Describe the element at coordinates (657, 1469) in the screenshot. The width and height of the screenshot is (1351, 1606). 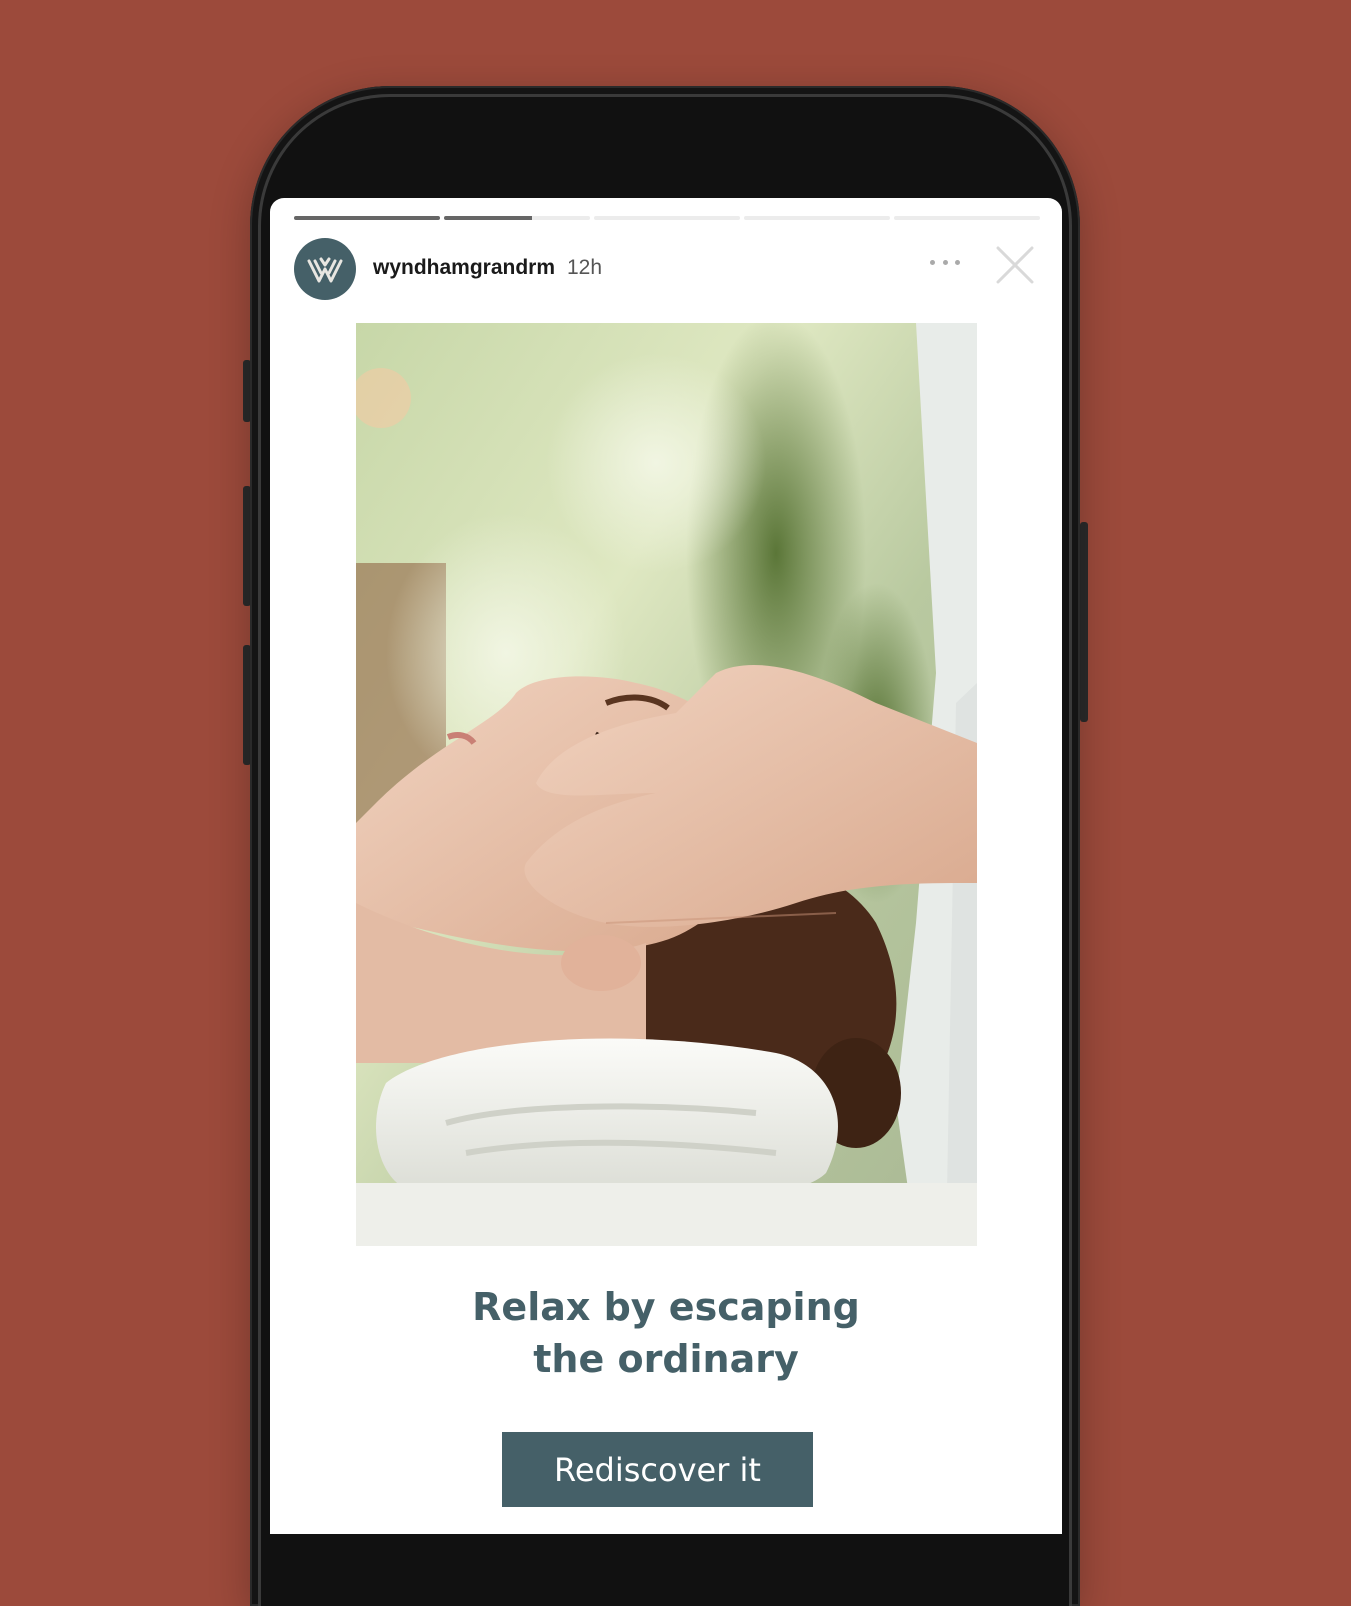
I see `rediscover-button: Rediscover it` at that location.